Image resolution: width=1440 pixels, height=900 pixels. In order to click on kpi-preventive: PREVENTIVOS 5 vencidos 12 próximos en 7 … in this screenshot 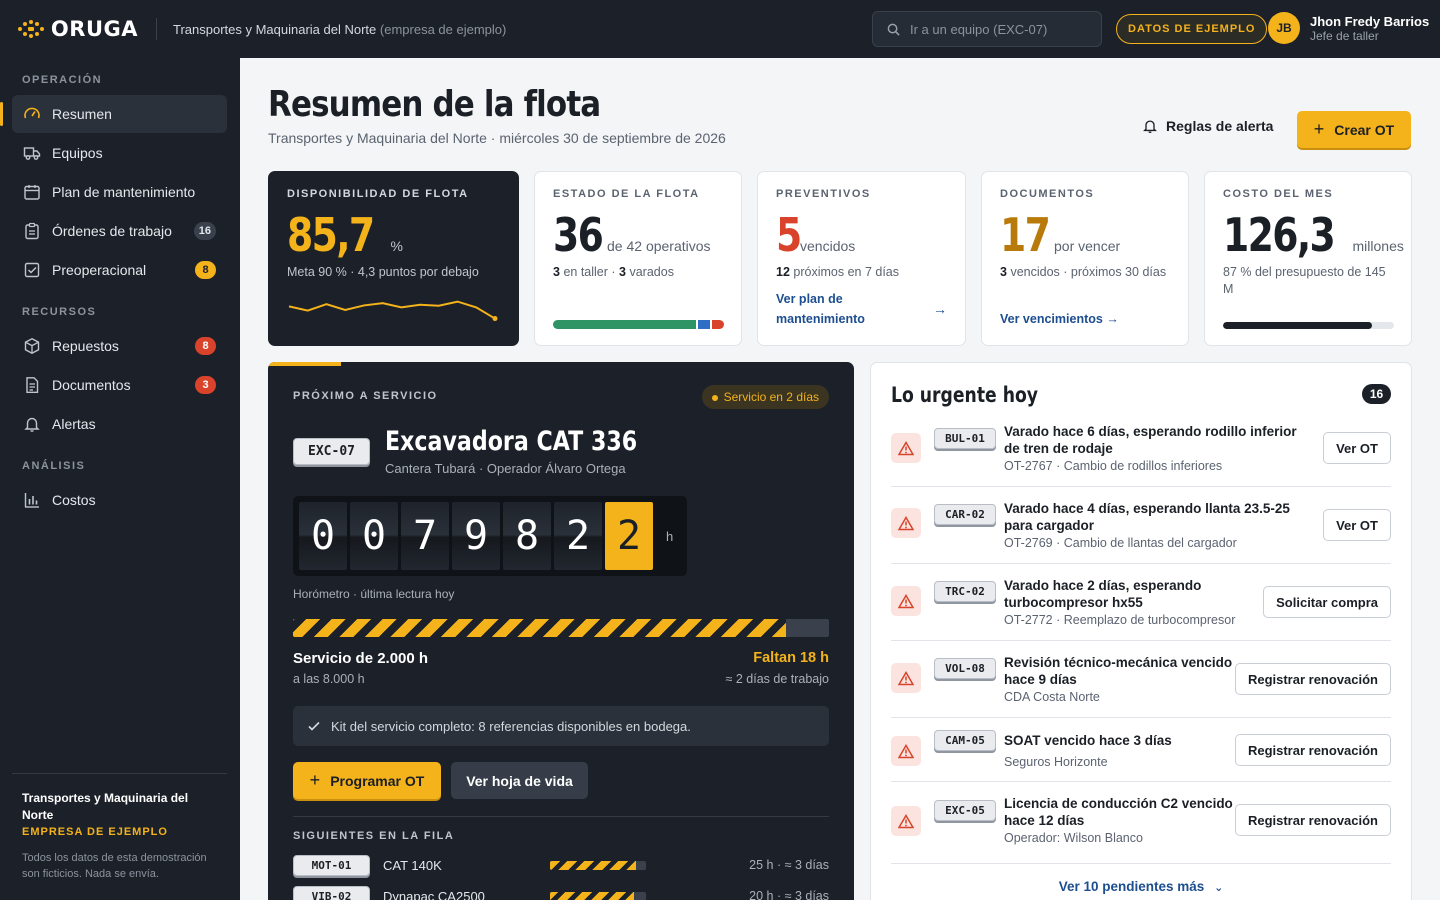, I will do `click(861, 258)`.